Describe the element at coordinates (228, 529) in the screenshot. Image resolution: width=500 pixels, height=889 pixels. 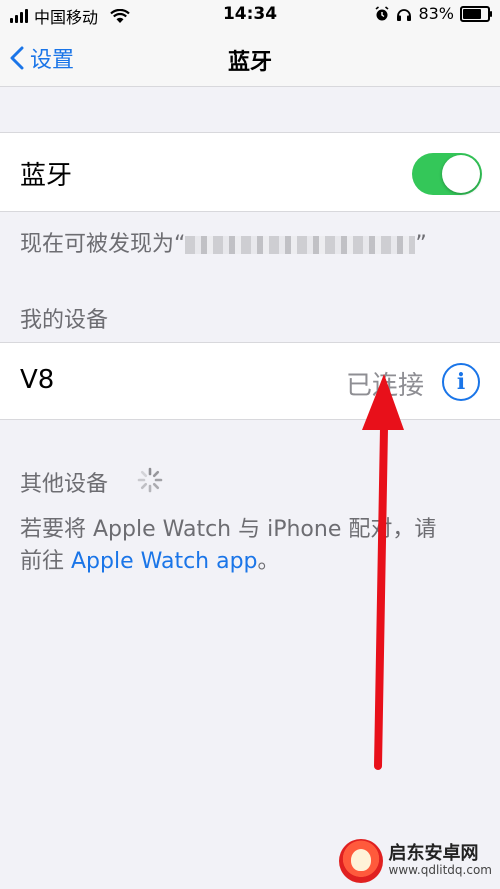
I see `hint-line-1: 若要将 Apple Watch 与 iPhone 配对，请` at that location.